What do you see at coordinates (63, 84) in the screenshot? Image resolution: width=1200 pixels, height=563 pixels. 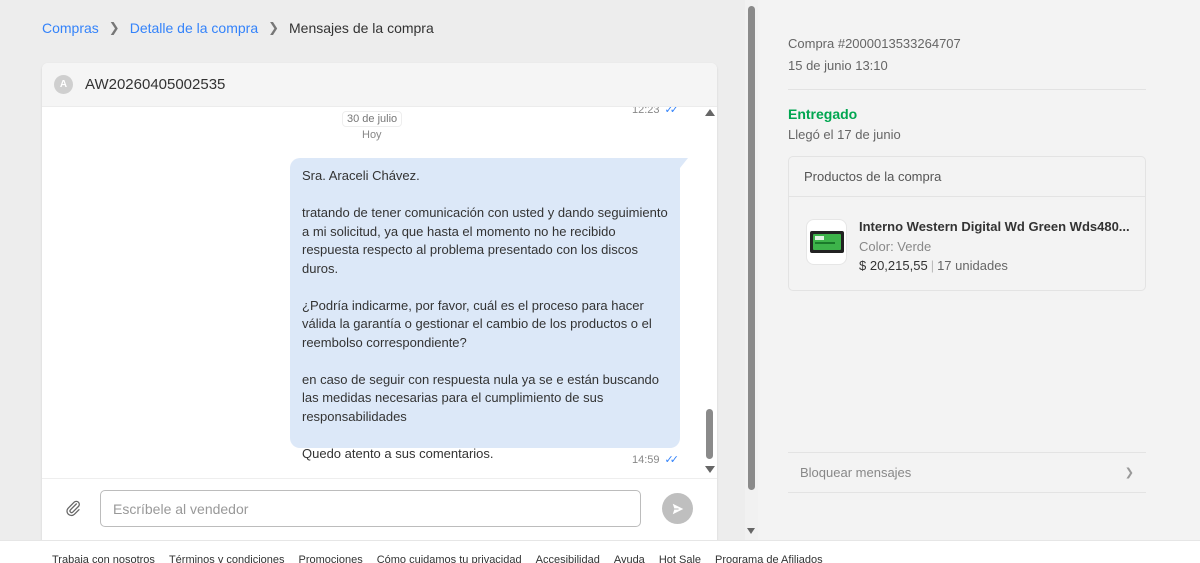 I see `avatar: A` at bounding box center [63, 84].